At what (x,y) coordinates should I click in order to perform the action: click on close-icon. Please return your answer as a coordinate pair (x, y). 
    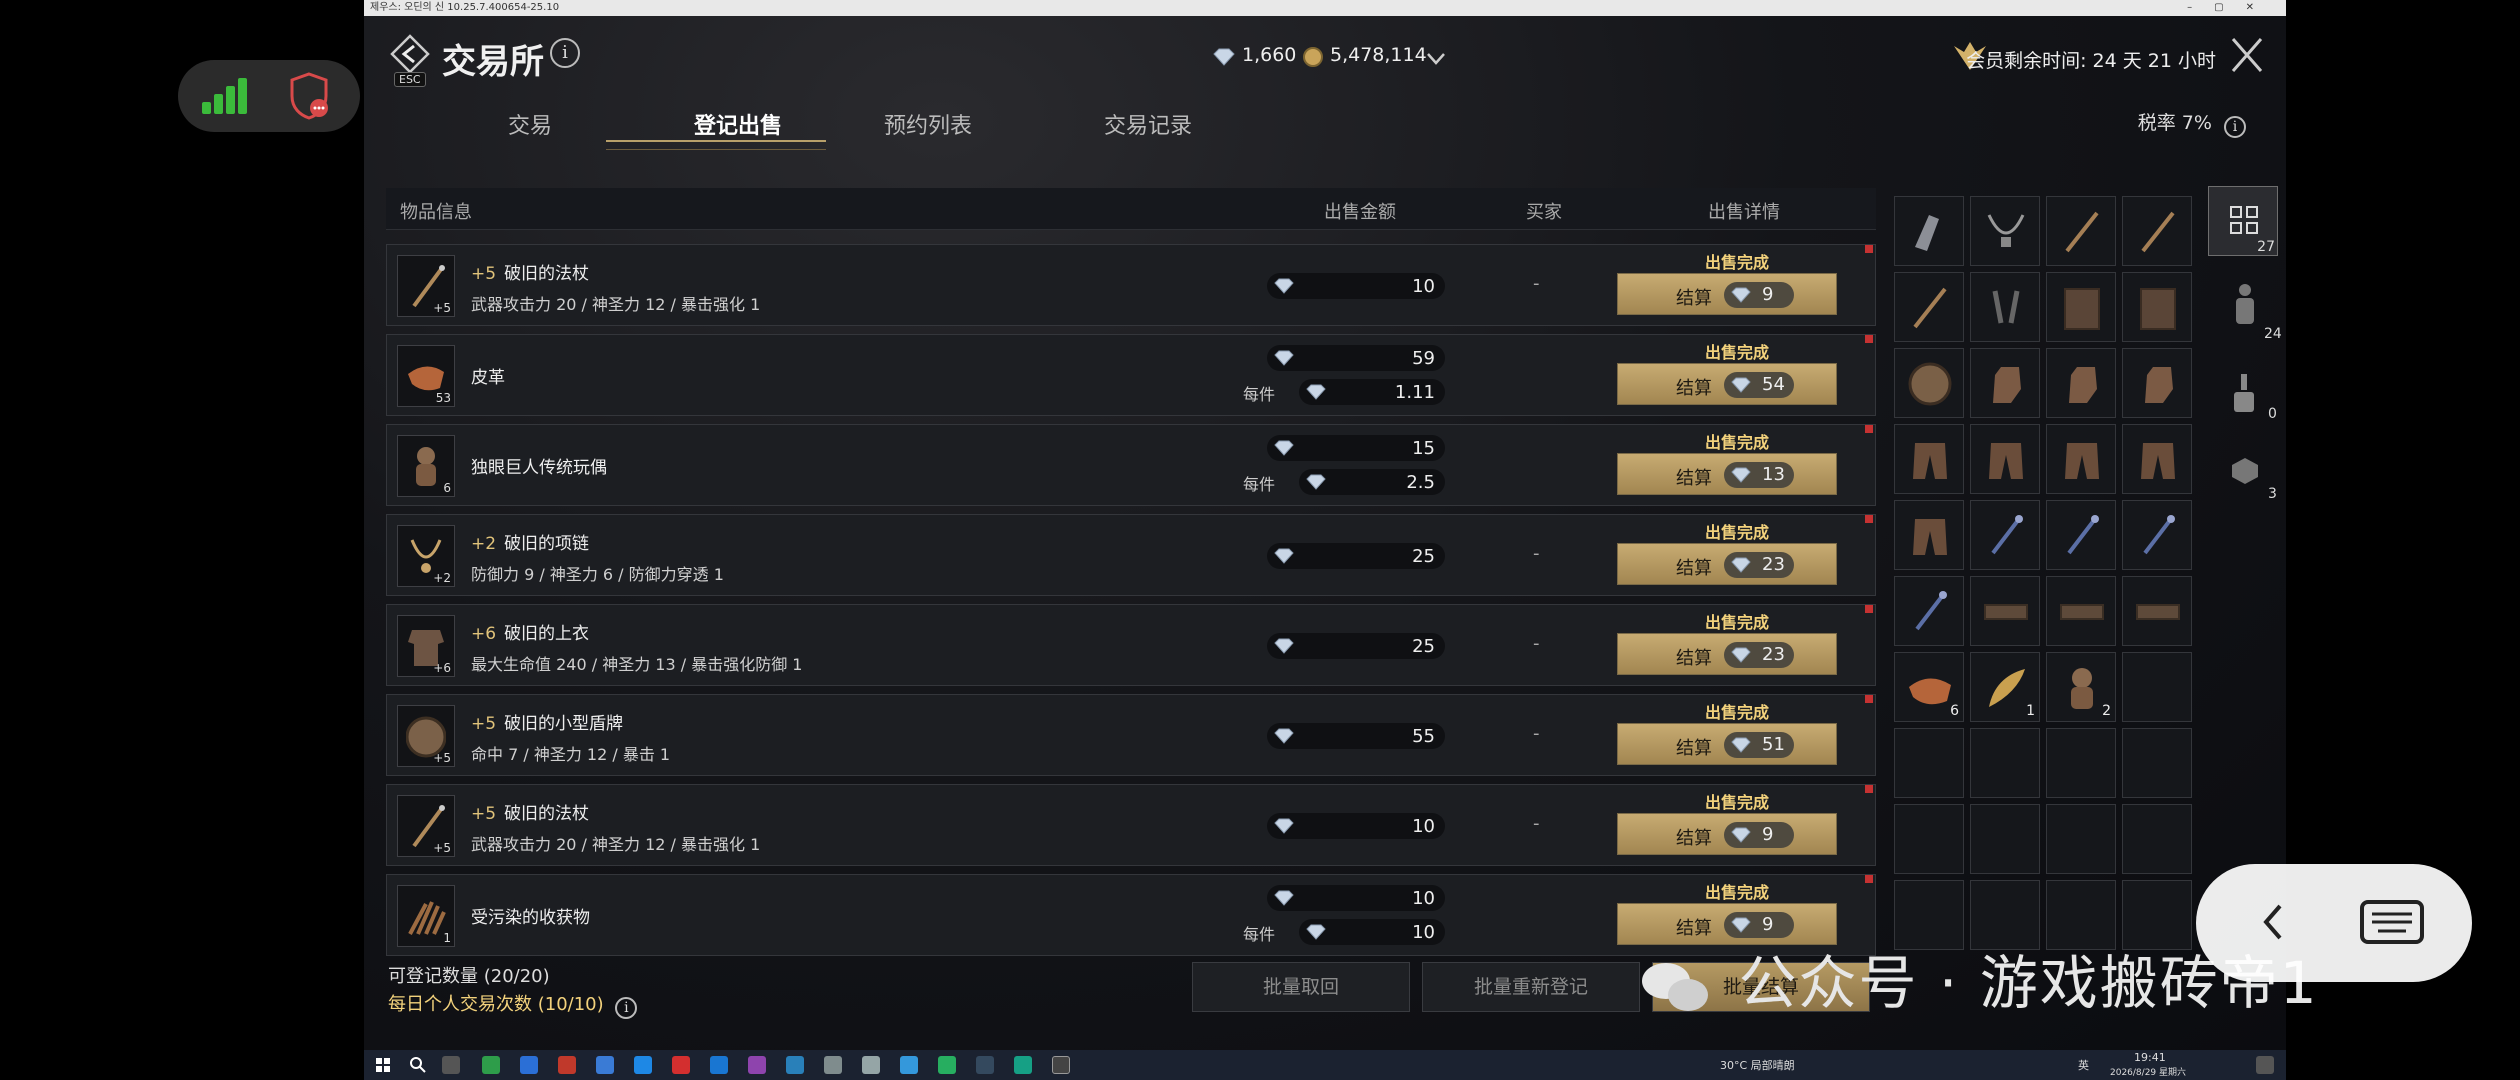
    Looking at the image, I should click on (2247, 55).